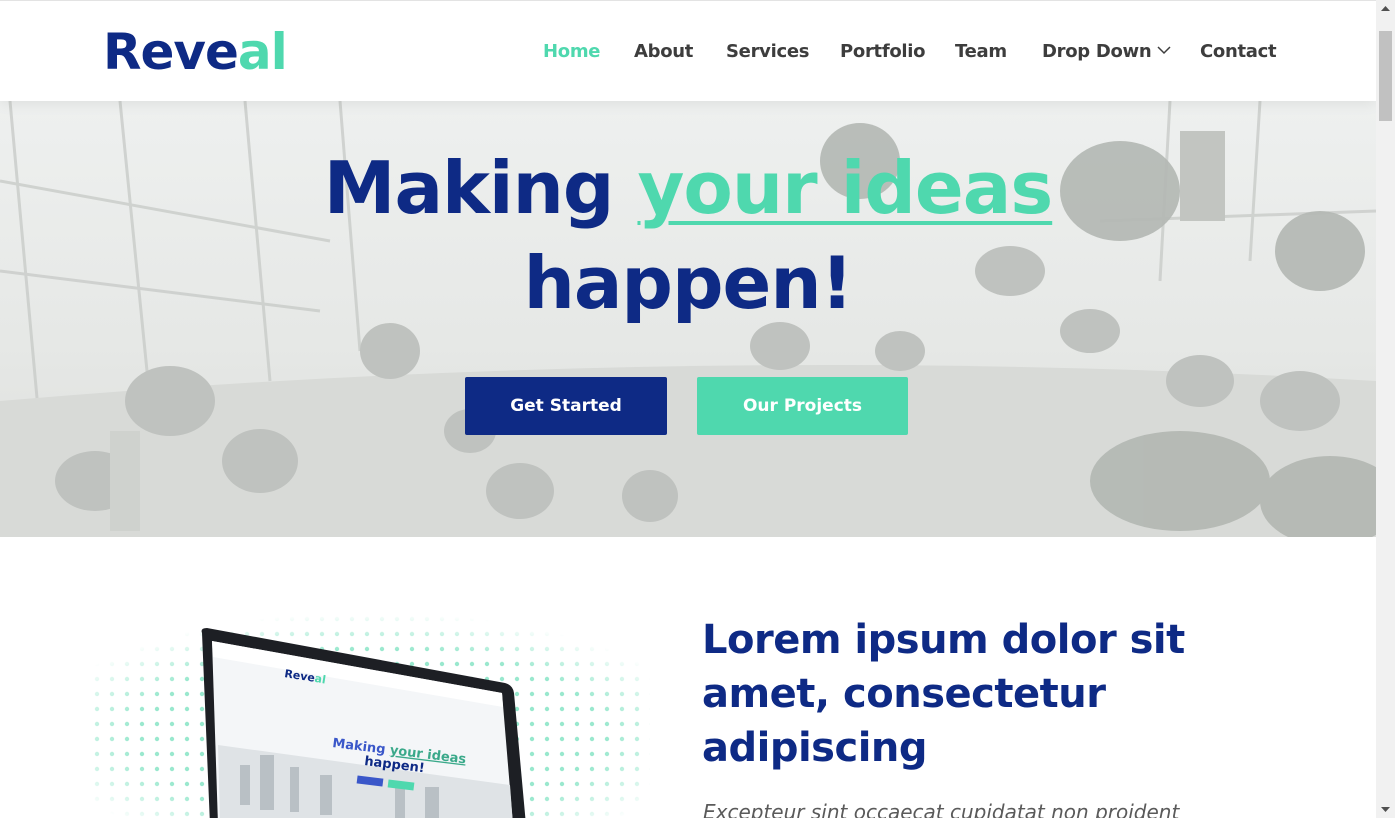 Image resolution: width=1395 pixels, height=818 pixels. I want to click on get-started-button: Get Started, so click(566, 406).